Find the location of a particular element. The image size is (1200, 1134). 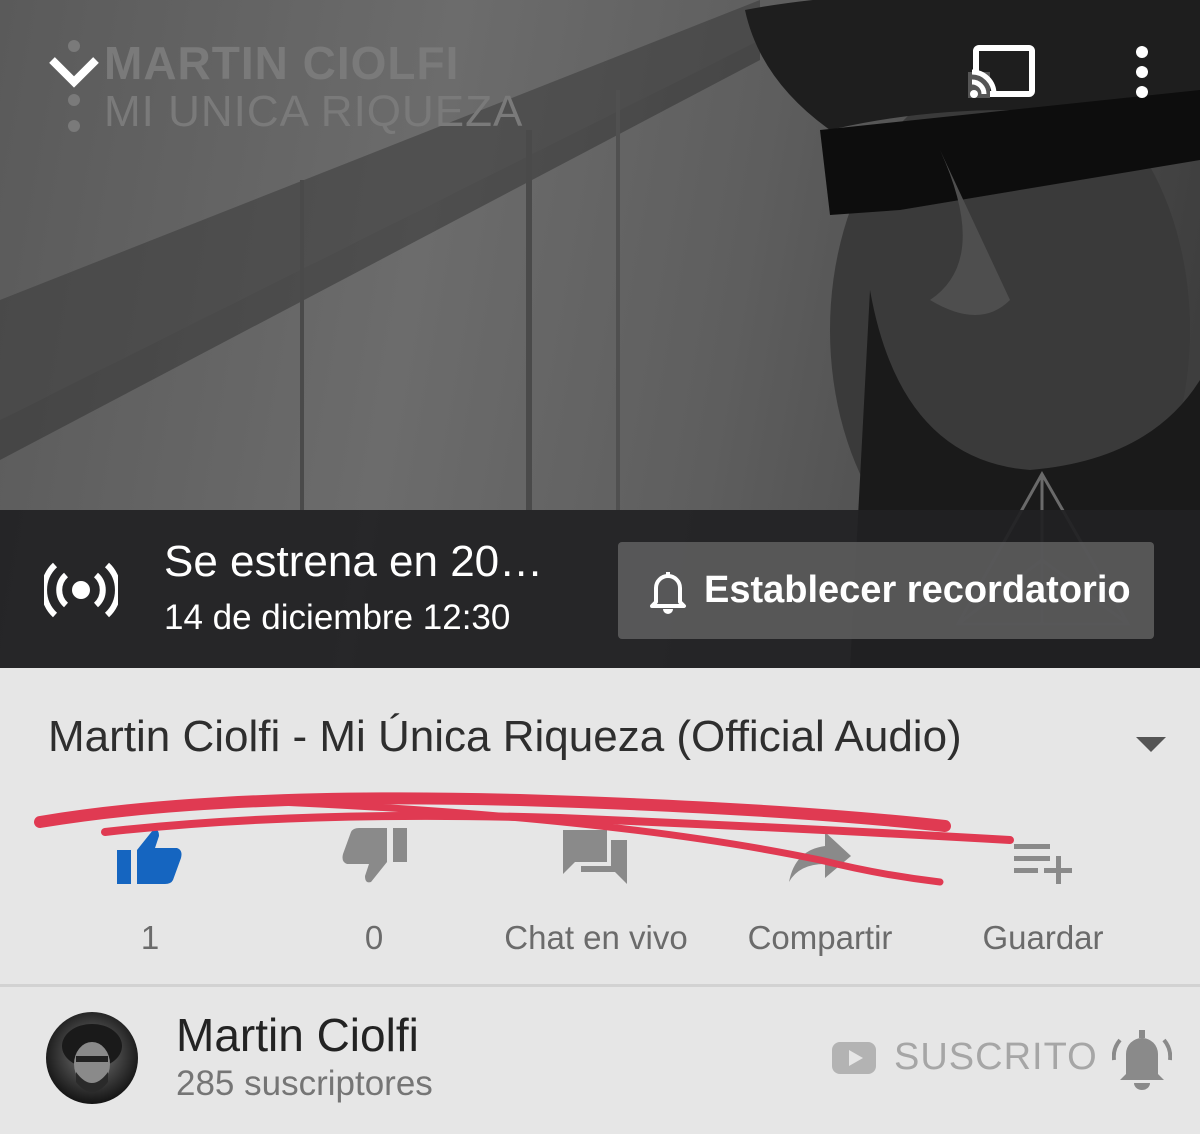

channel-avatar is located at coordinates (92, 1058).